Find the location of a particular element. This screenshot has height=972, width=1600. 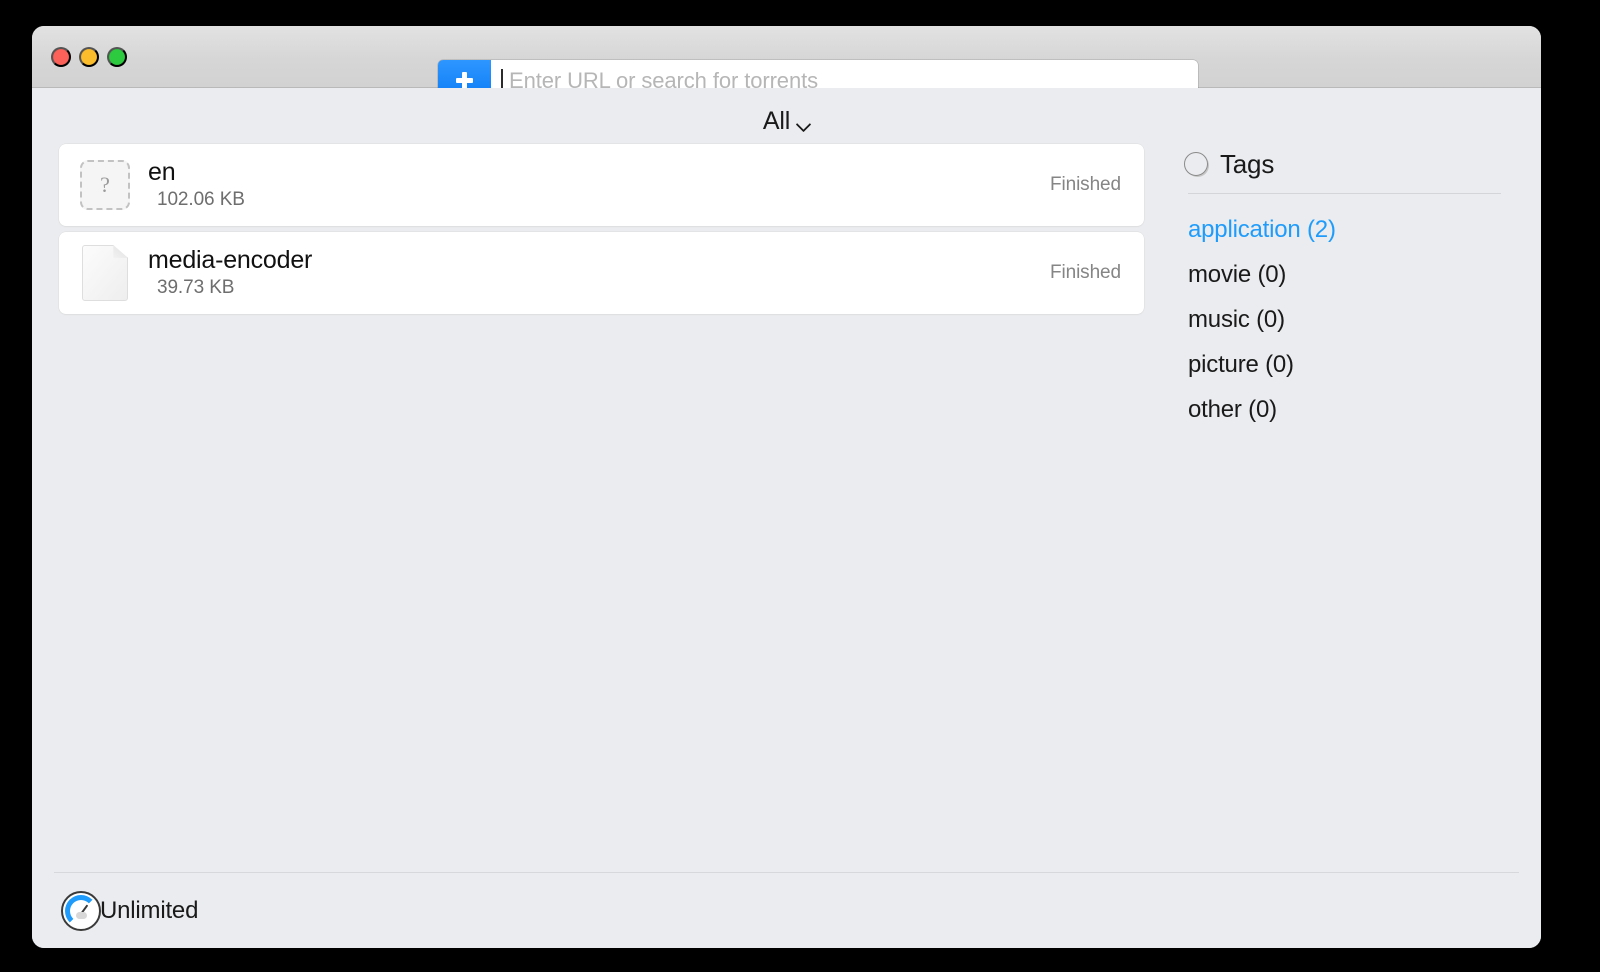

torrent-name: en is located at coordinates (162, 172).